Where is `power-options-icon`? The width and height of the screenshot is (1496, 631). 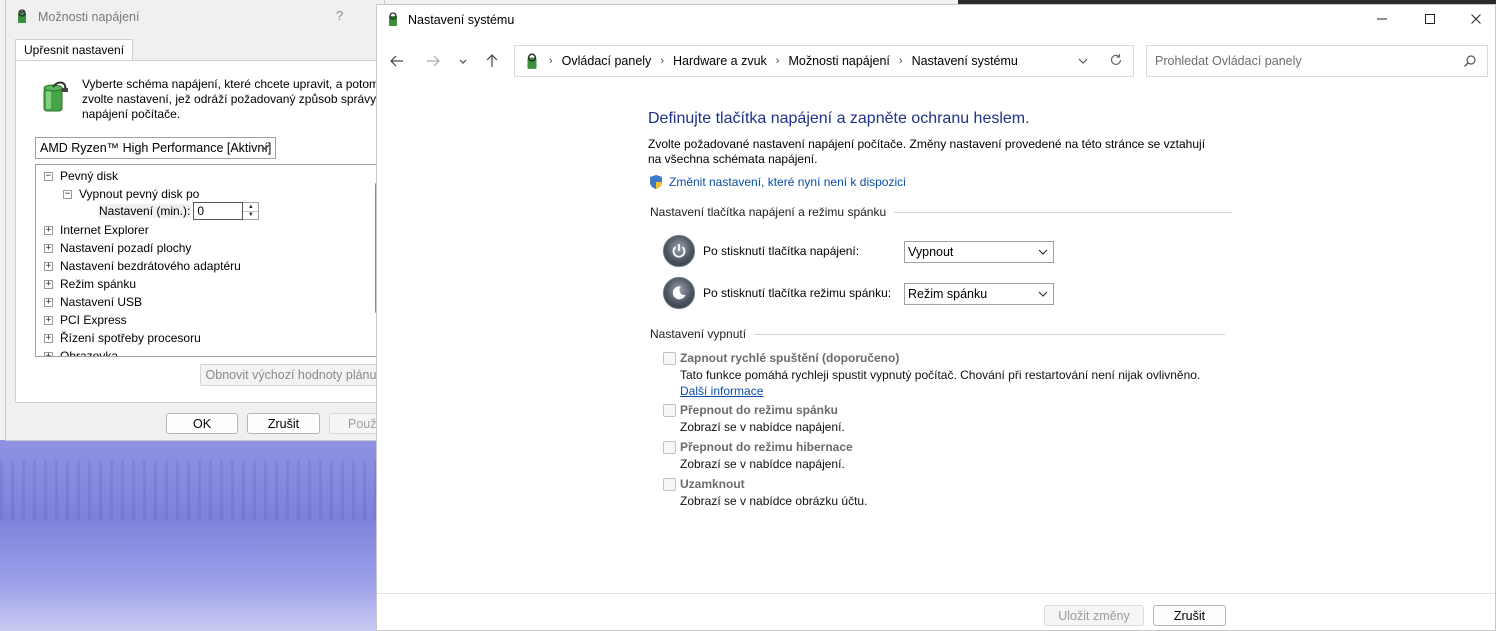
power-options-icon is located at coordinates (22, 17).